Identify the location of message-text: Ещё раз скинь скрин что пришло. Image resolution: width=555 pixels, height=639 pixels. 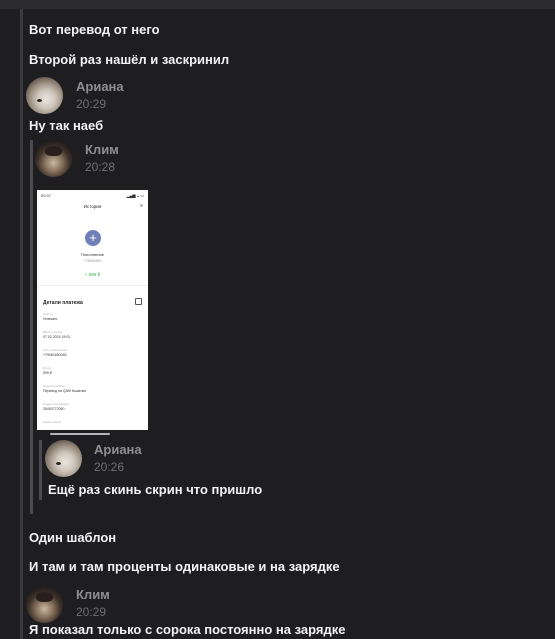
(155, 489).